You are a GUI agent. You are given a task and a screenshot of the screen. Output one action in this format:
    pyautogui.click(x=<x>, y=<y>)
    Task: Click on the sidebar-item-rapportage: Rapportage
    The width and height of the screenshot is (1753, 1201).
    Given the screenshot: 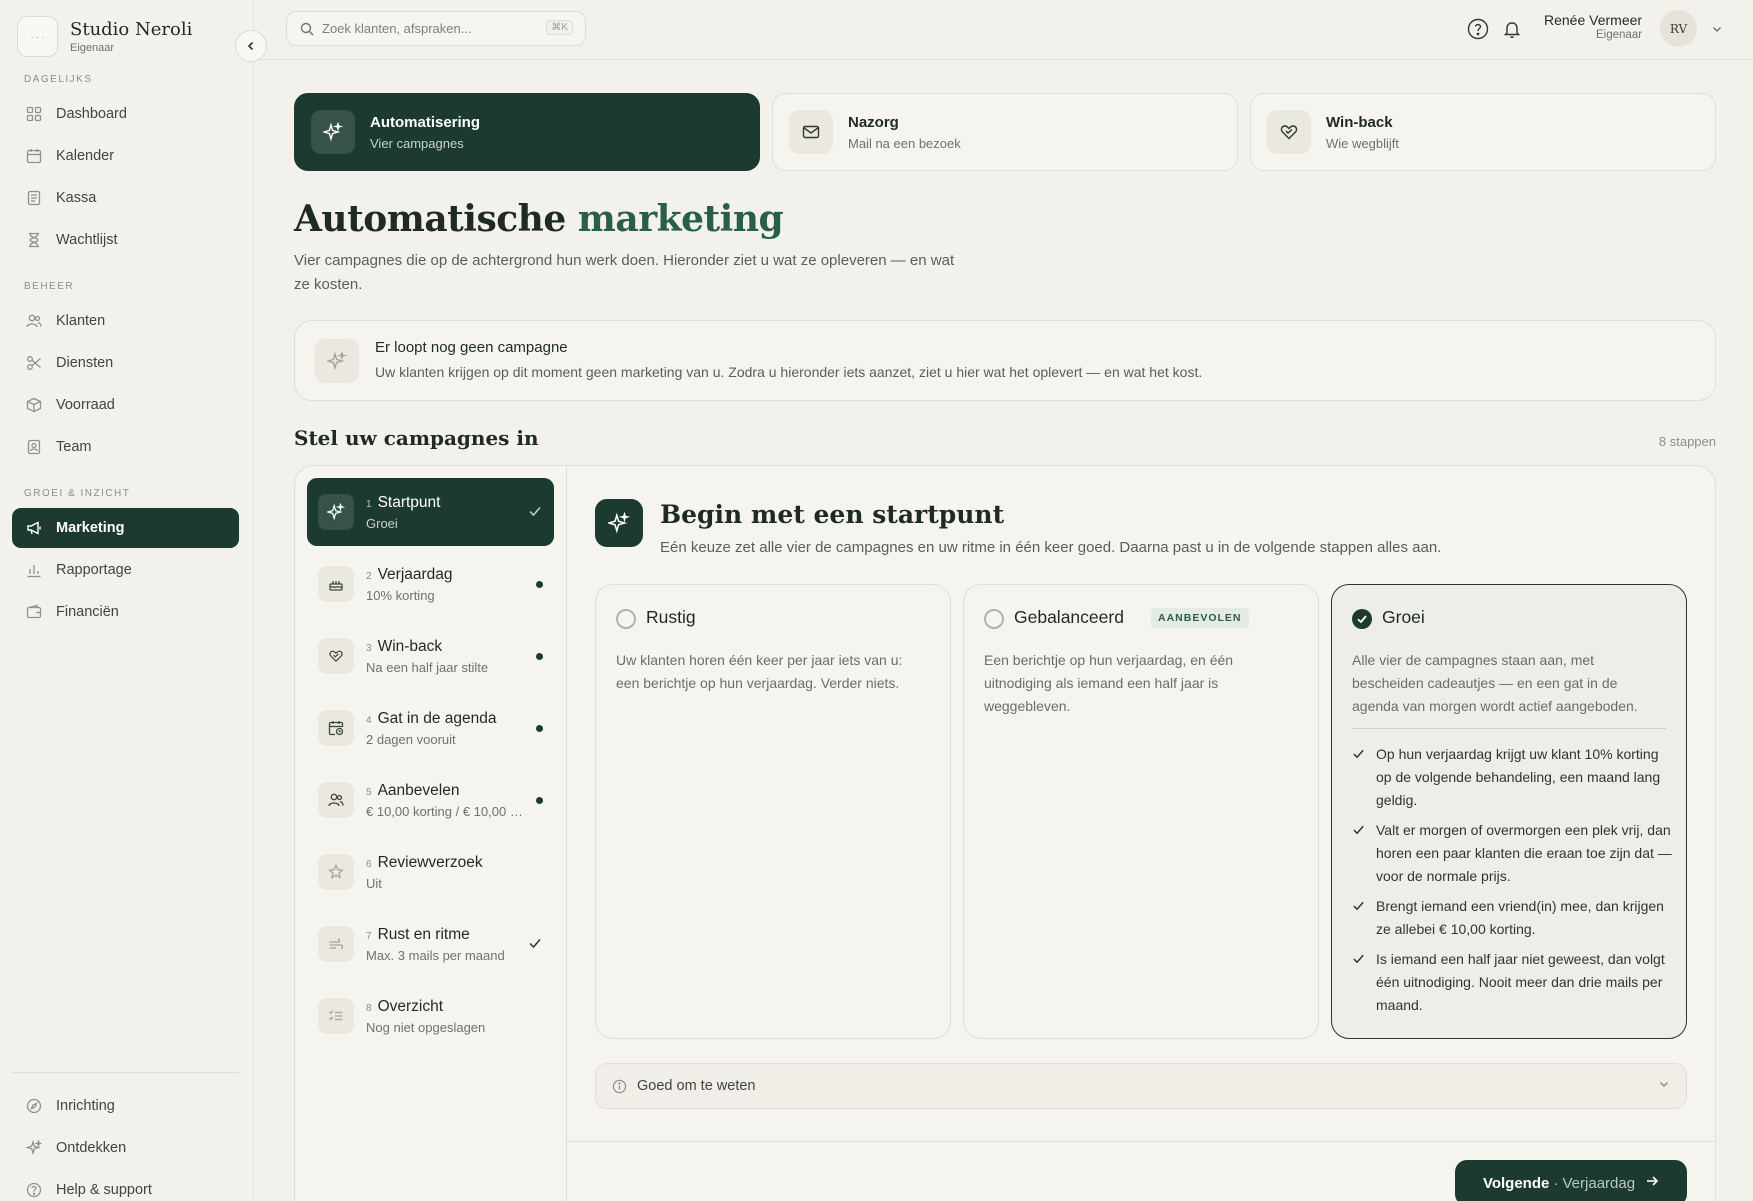 What is the action you would take?
    pyautogui.click(x=125, y=570)
    